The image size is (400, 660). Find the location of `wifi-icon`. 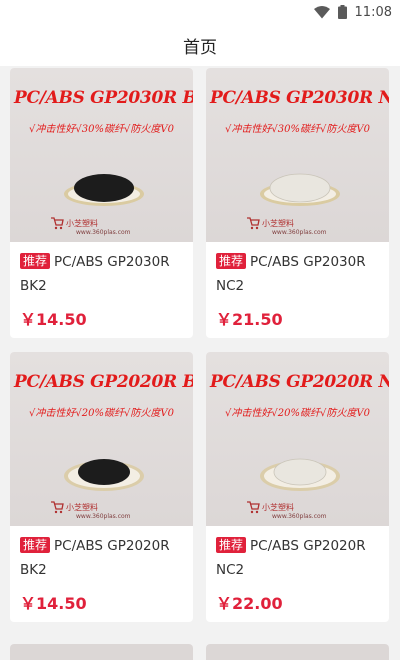

wifi-icon is located at coordinates (321, 12).